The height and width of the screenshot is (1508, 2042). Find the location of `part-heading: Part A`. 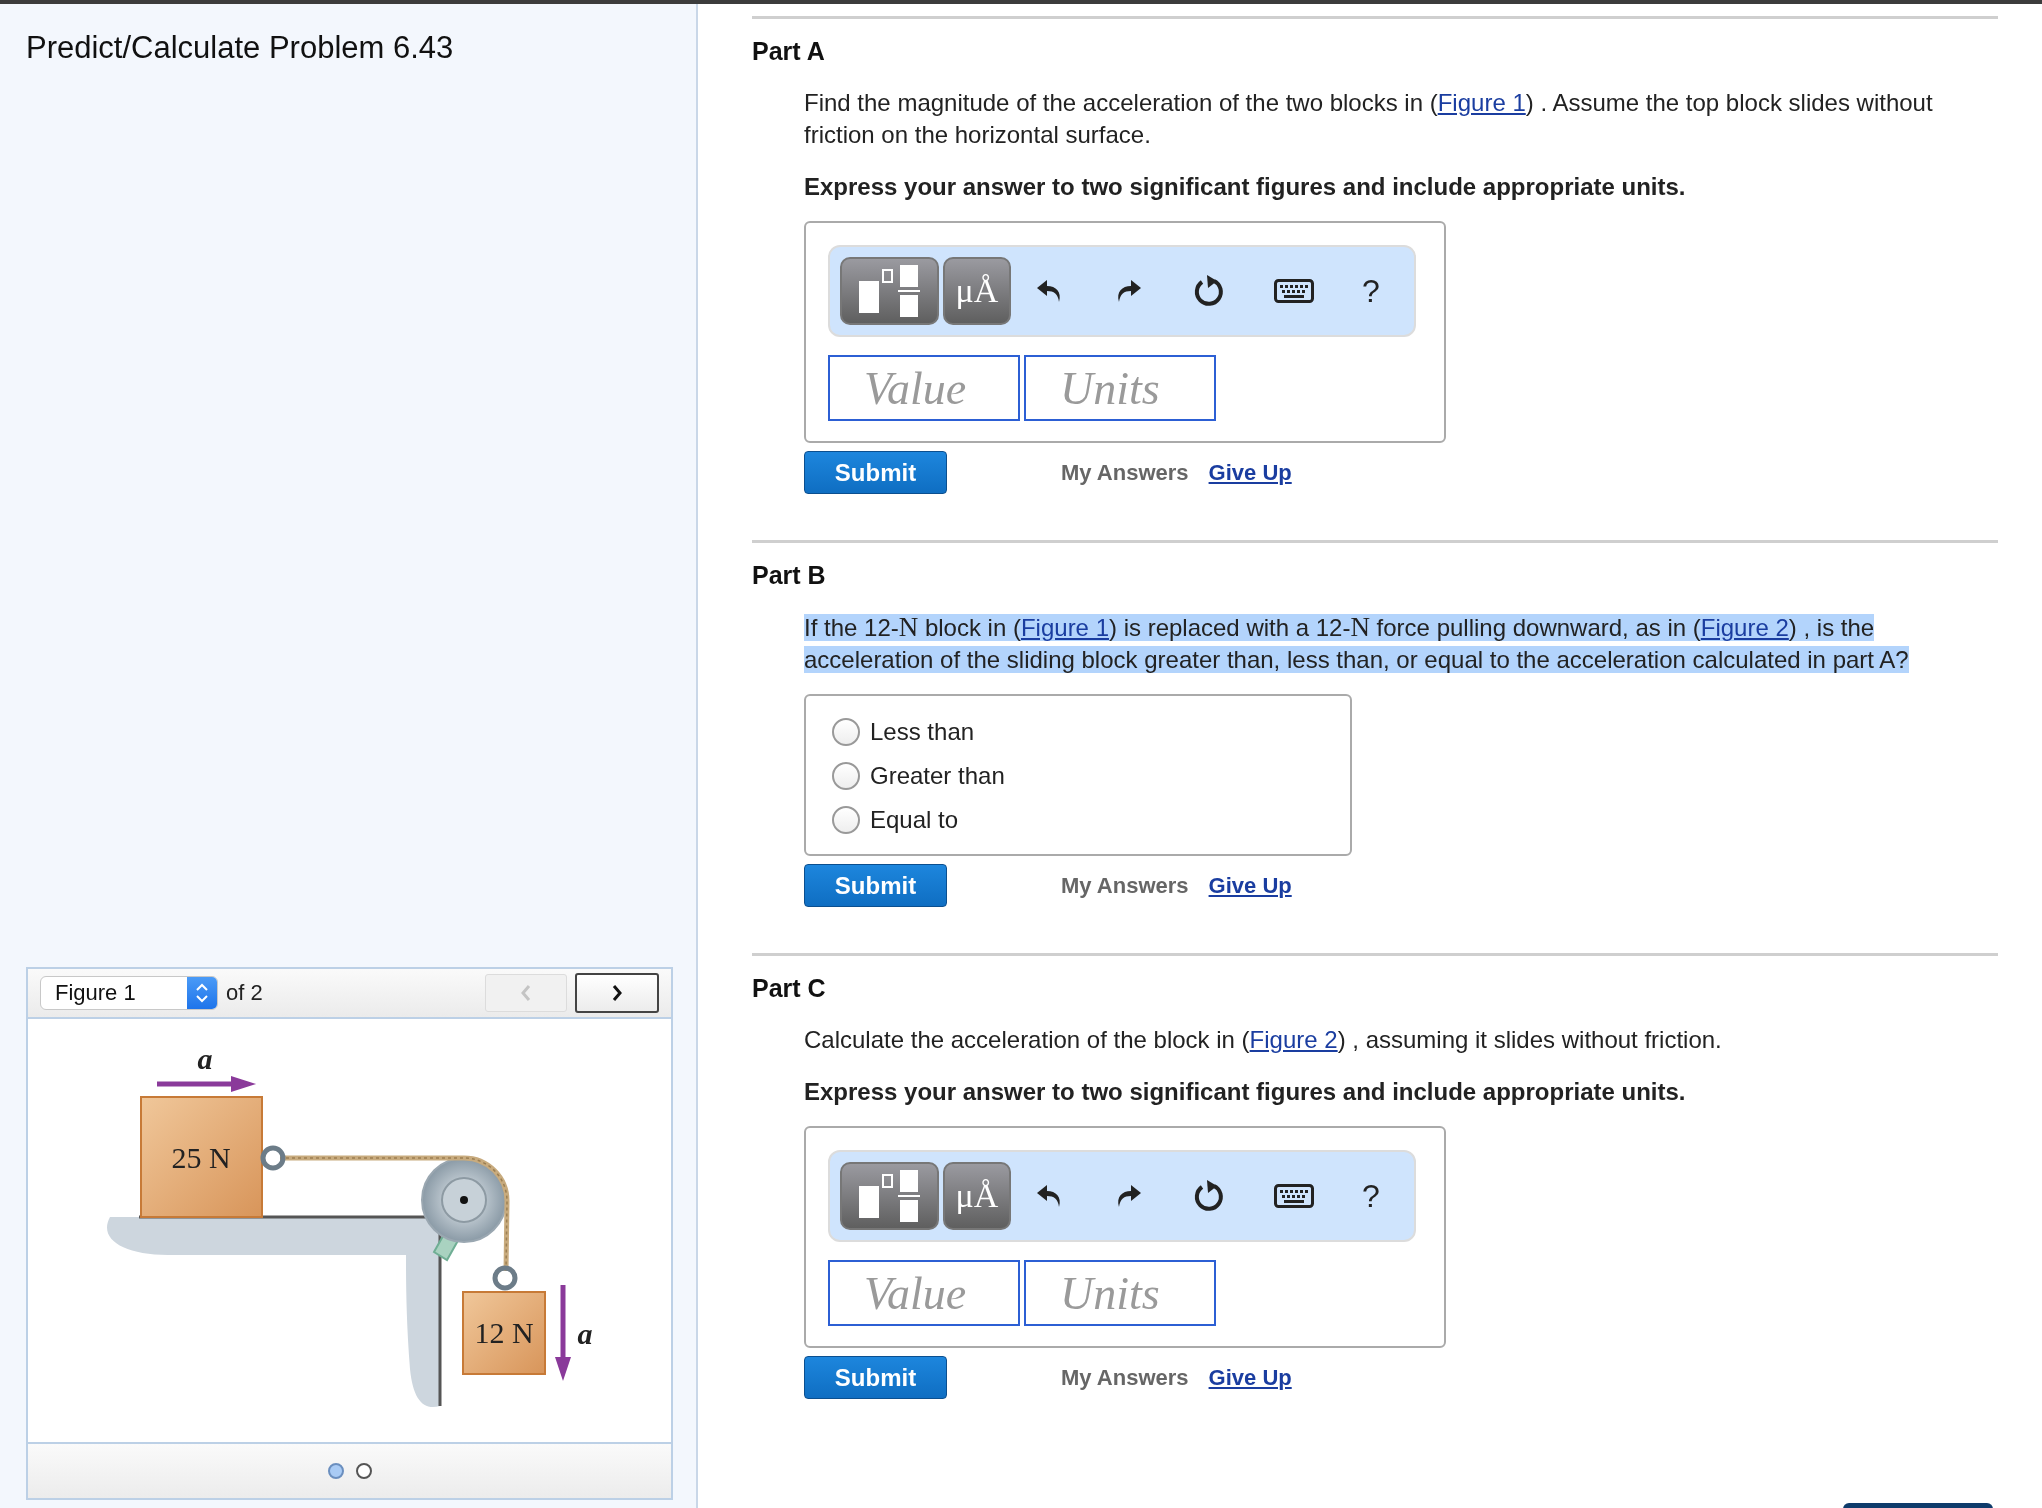

part-heading: Part A is located at coordinates (789, 51).